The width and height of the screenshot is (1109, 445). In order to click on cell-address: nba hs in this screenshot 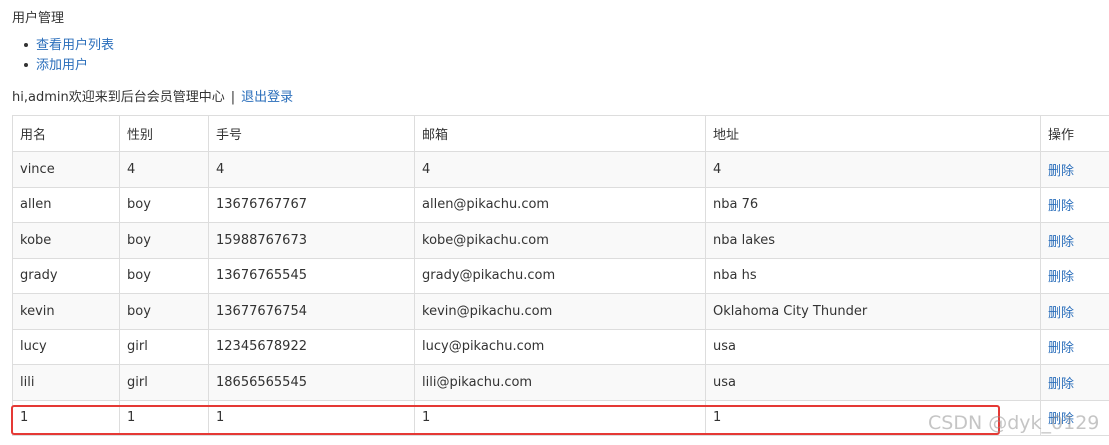, I will do `click(873, 275)`.